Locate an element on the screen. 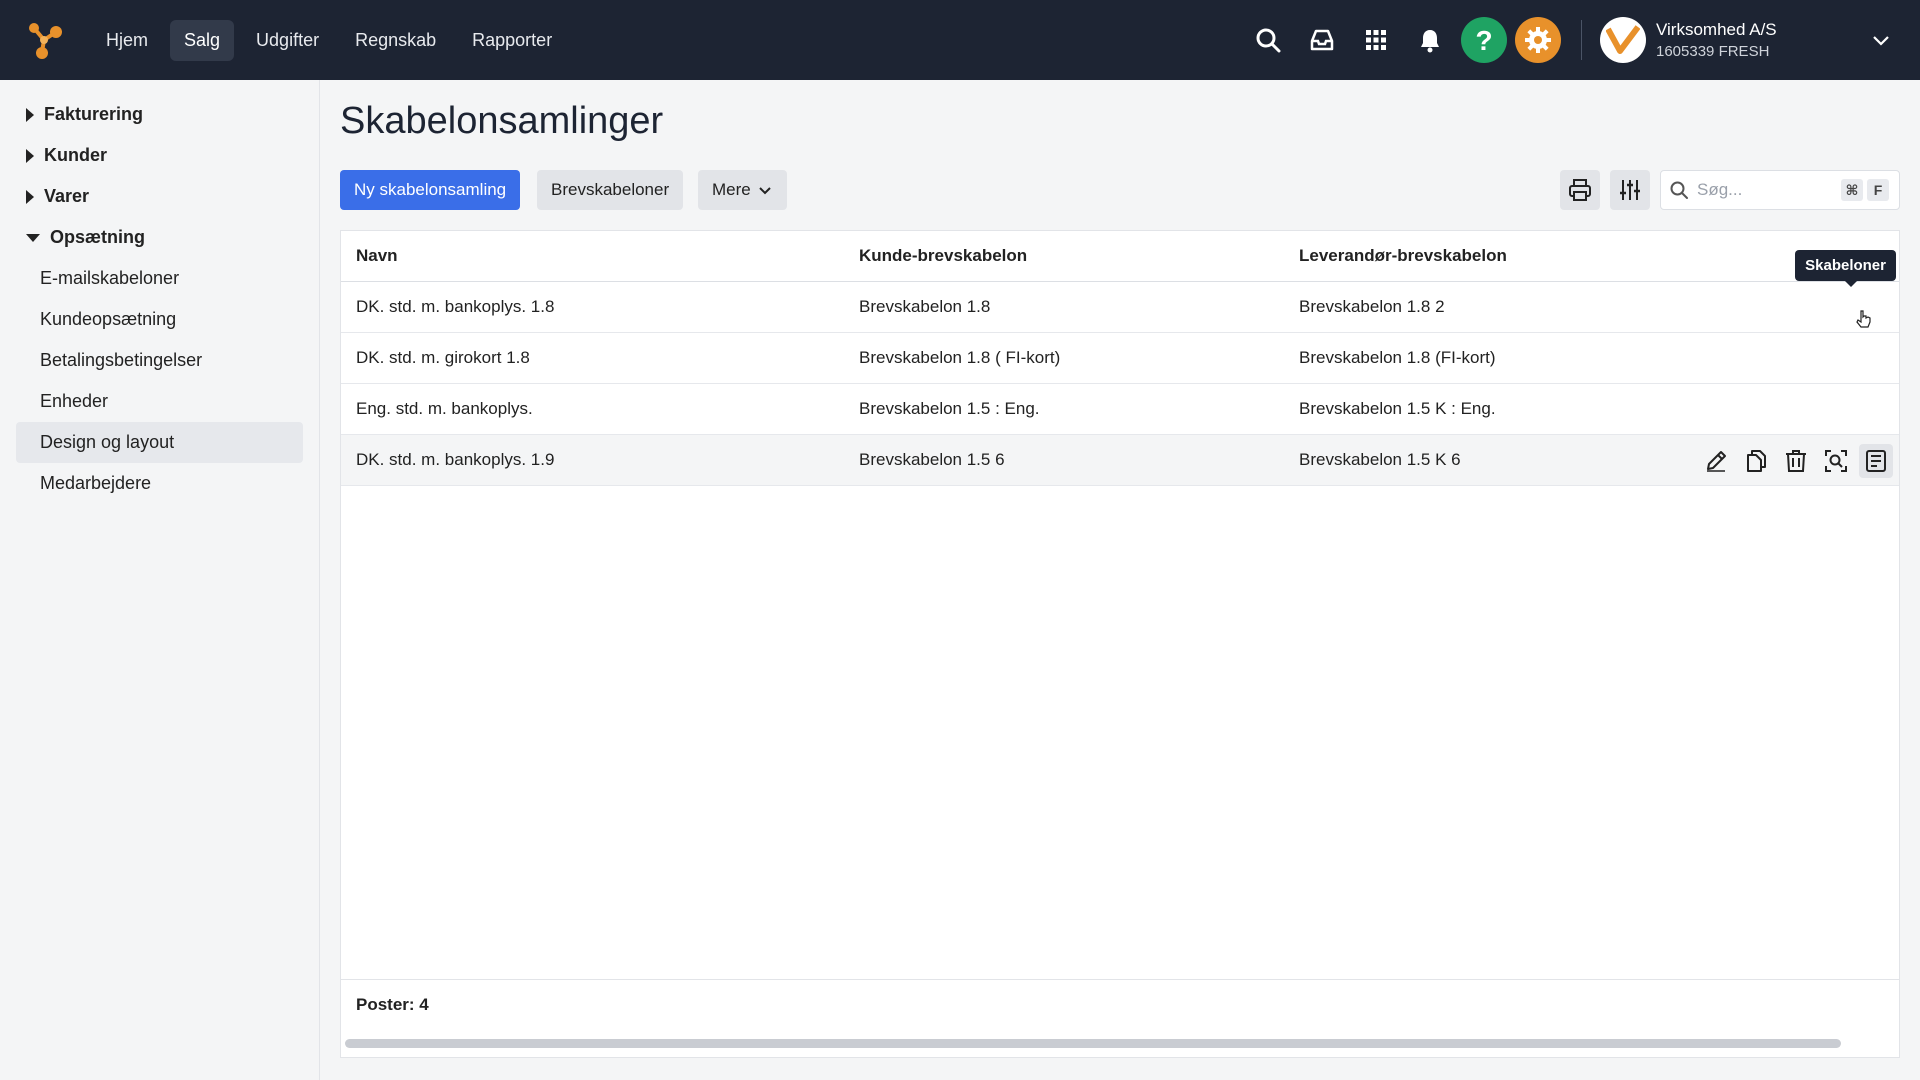  company-name: Virksomhed A/S is located at coordinates (1716, 29).